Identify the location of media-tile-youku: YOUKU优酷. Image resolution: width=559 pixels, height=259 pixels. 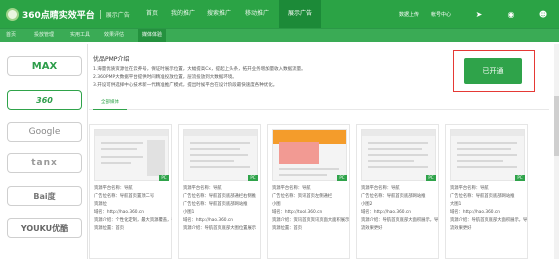
(44, 228).